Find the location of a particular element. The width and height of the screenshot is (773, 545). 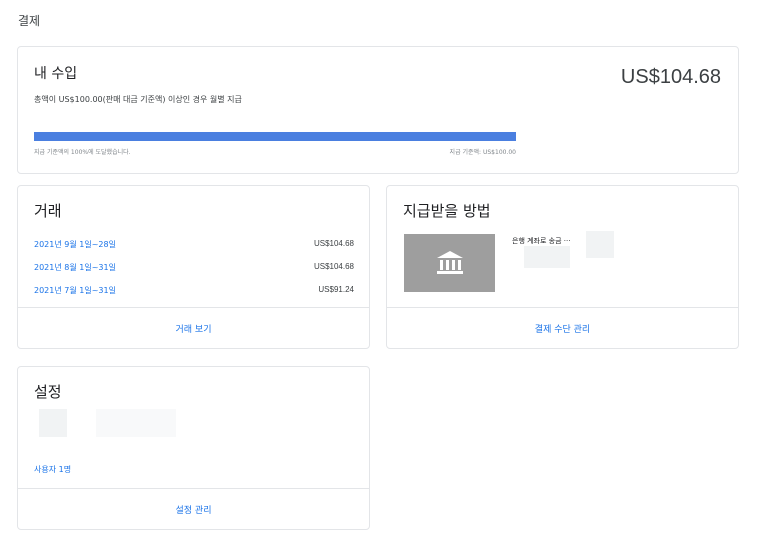

transaction-date-link: 2021년 7월 1일~31일 is located at coordinates (75, 290).